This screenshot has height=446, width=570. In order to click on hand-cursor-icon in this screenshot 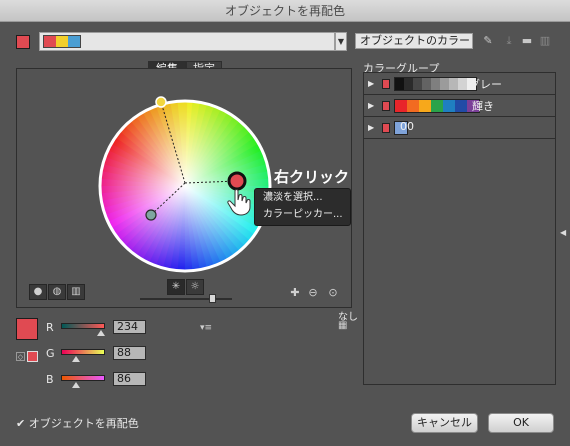, I will do `click(239, 202)`.